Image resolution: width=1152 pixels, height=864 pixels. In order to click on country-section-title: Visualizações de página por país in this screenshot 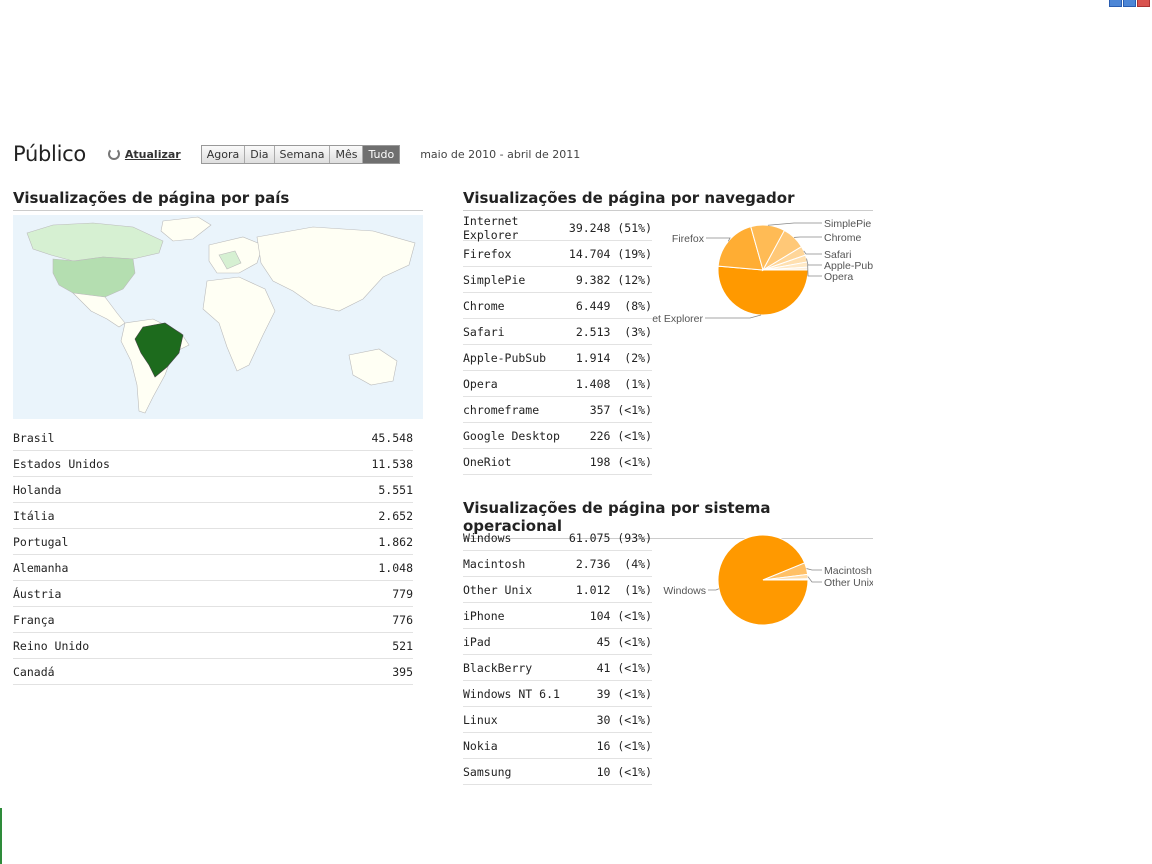, I will do `click(218, 200)`.